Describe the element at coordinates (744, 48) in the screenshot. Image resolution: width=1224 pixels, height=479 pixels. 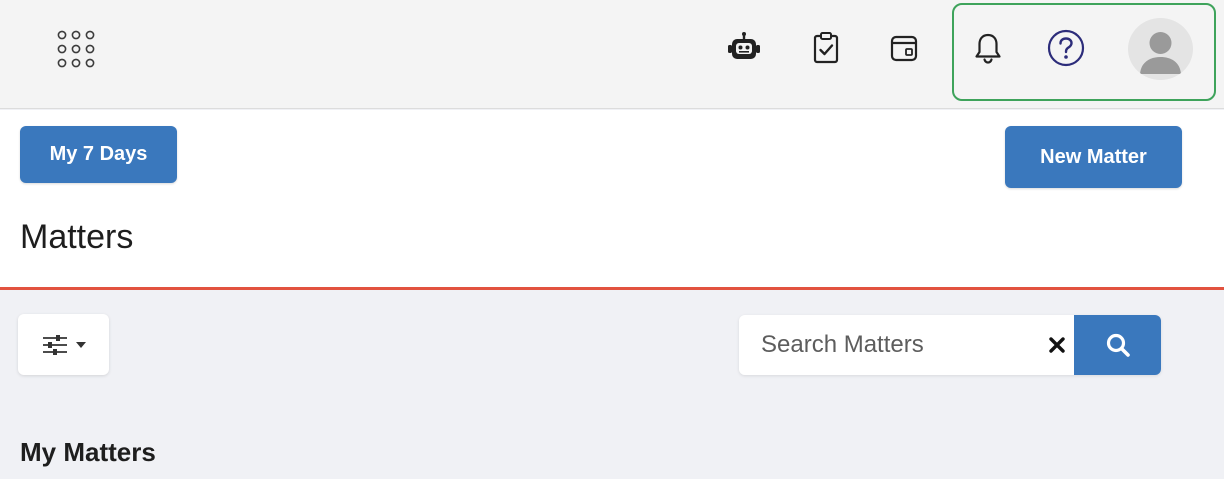
I see `robot-assistant-icon` at that location.